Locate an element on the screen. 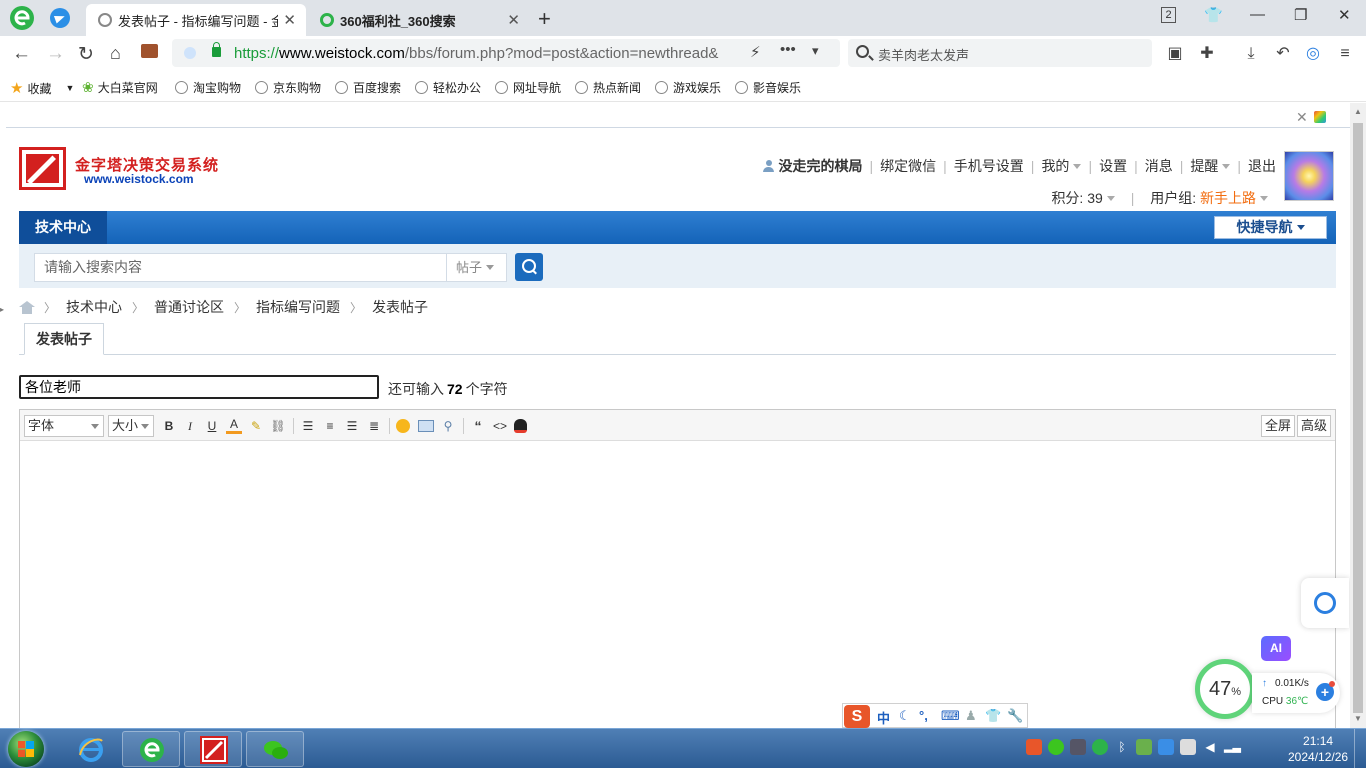  quick-nav-button: 快捷导航 is located at coordinates (1270, 227).